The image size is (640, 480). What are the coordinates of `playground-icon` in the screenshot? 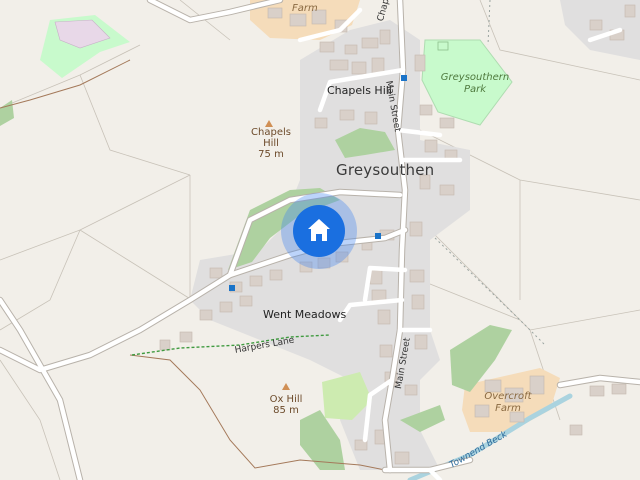 It's located at (443, 46).